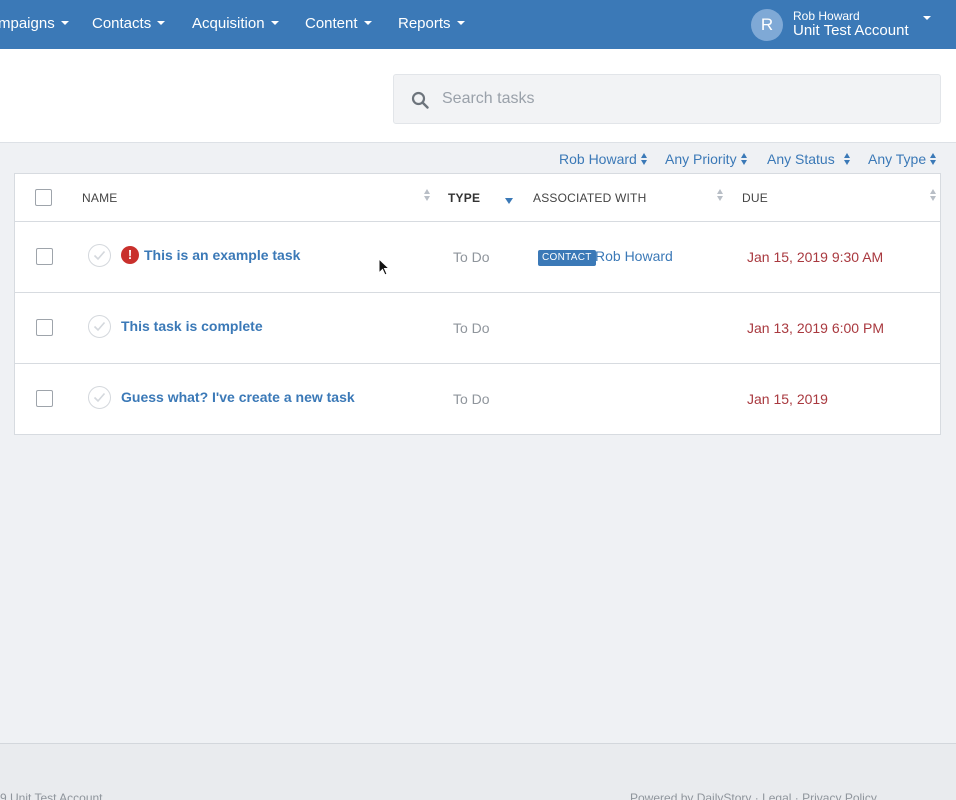 The height and width of the screenshot is (800, 956). Describe the element at coordinates (767, 25) in the screenshot. I see `avatar: R` at that location.